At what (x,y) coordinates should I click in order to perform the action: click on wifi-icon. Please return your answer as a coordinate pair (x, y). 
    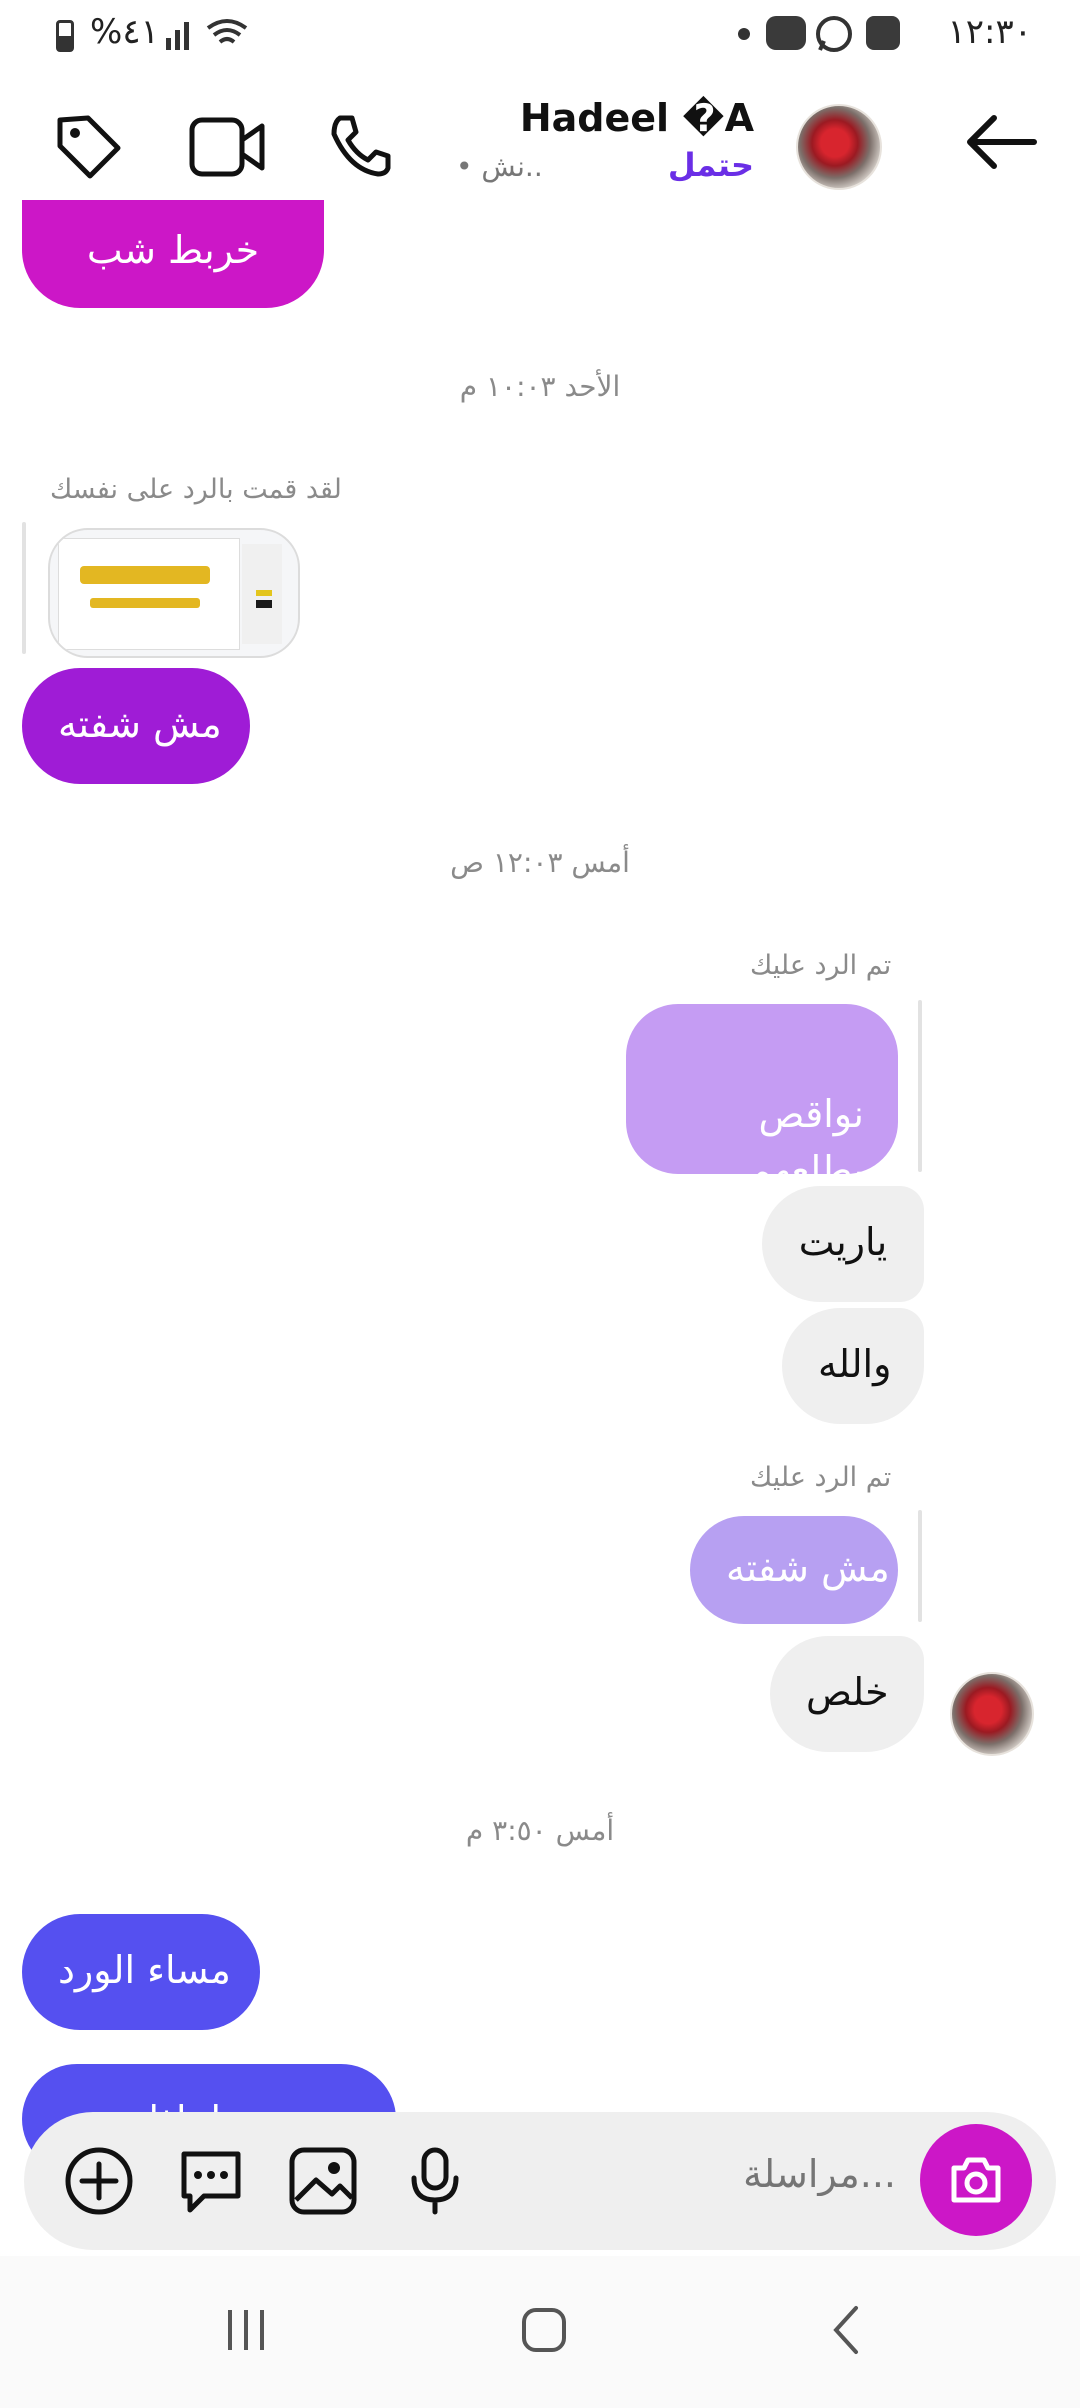
    Looking at the image, I should click on (227, 31).